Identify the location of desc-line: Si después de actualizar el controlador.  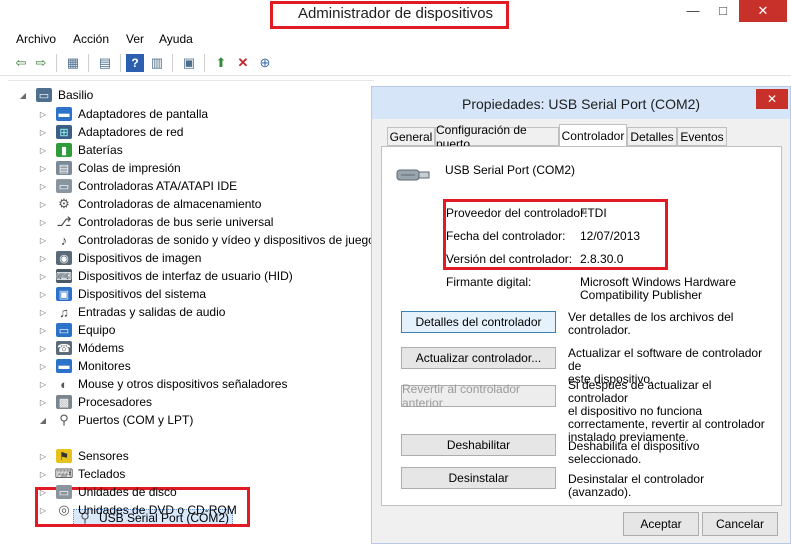
(640, 391).